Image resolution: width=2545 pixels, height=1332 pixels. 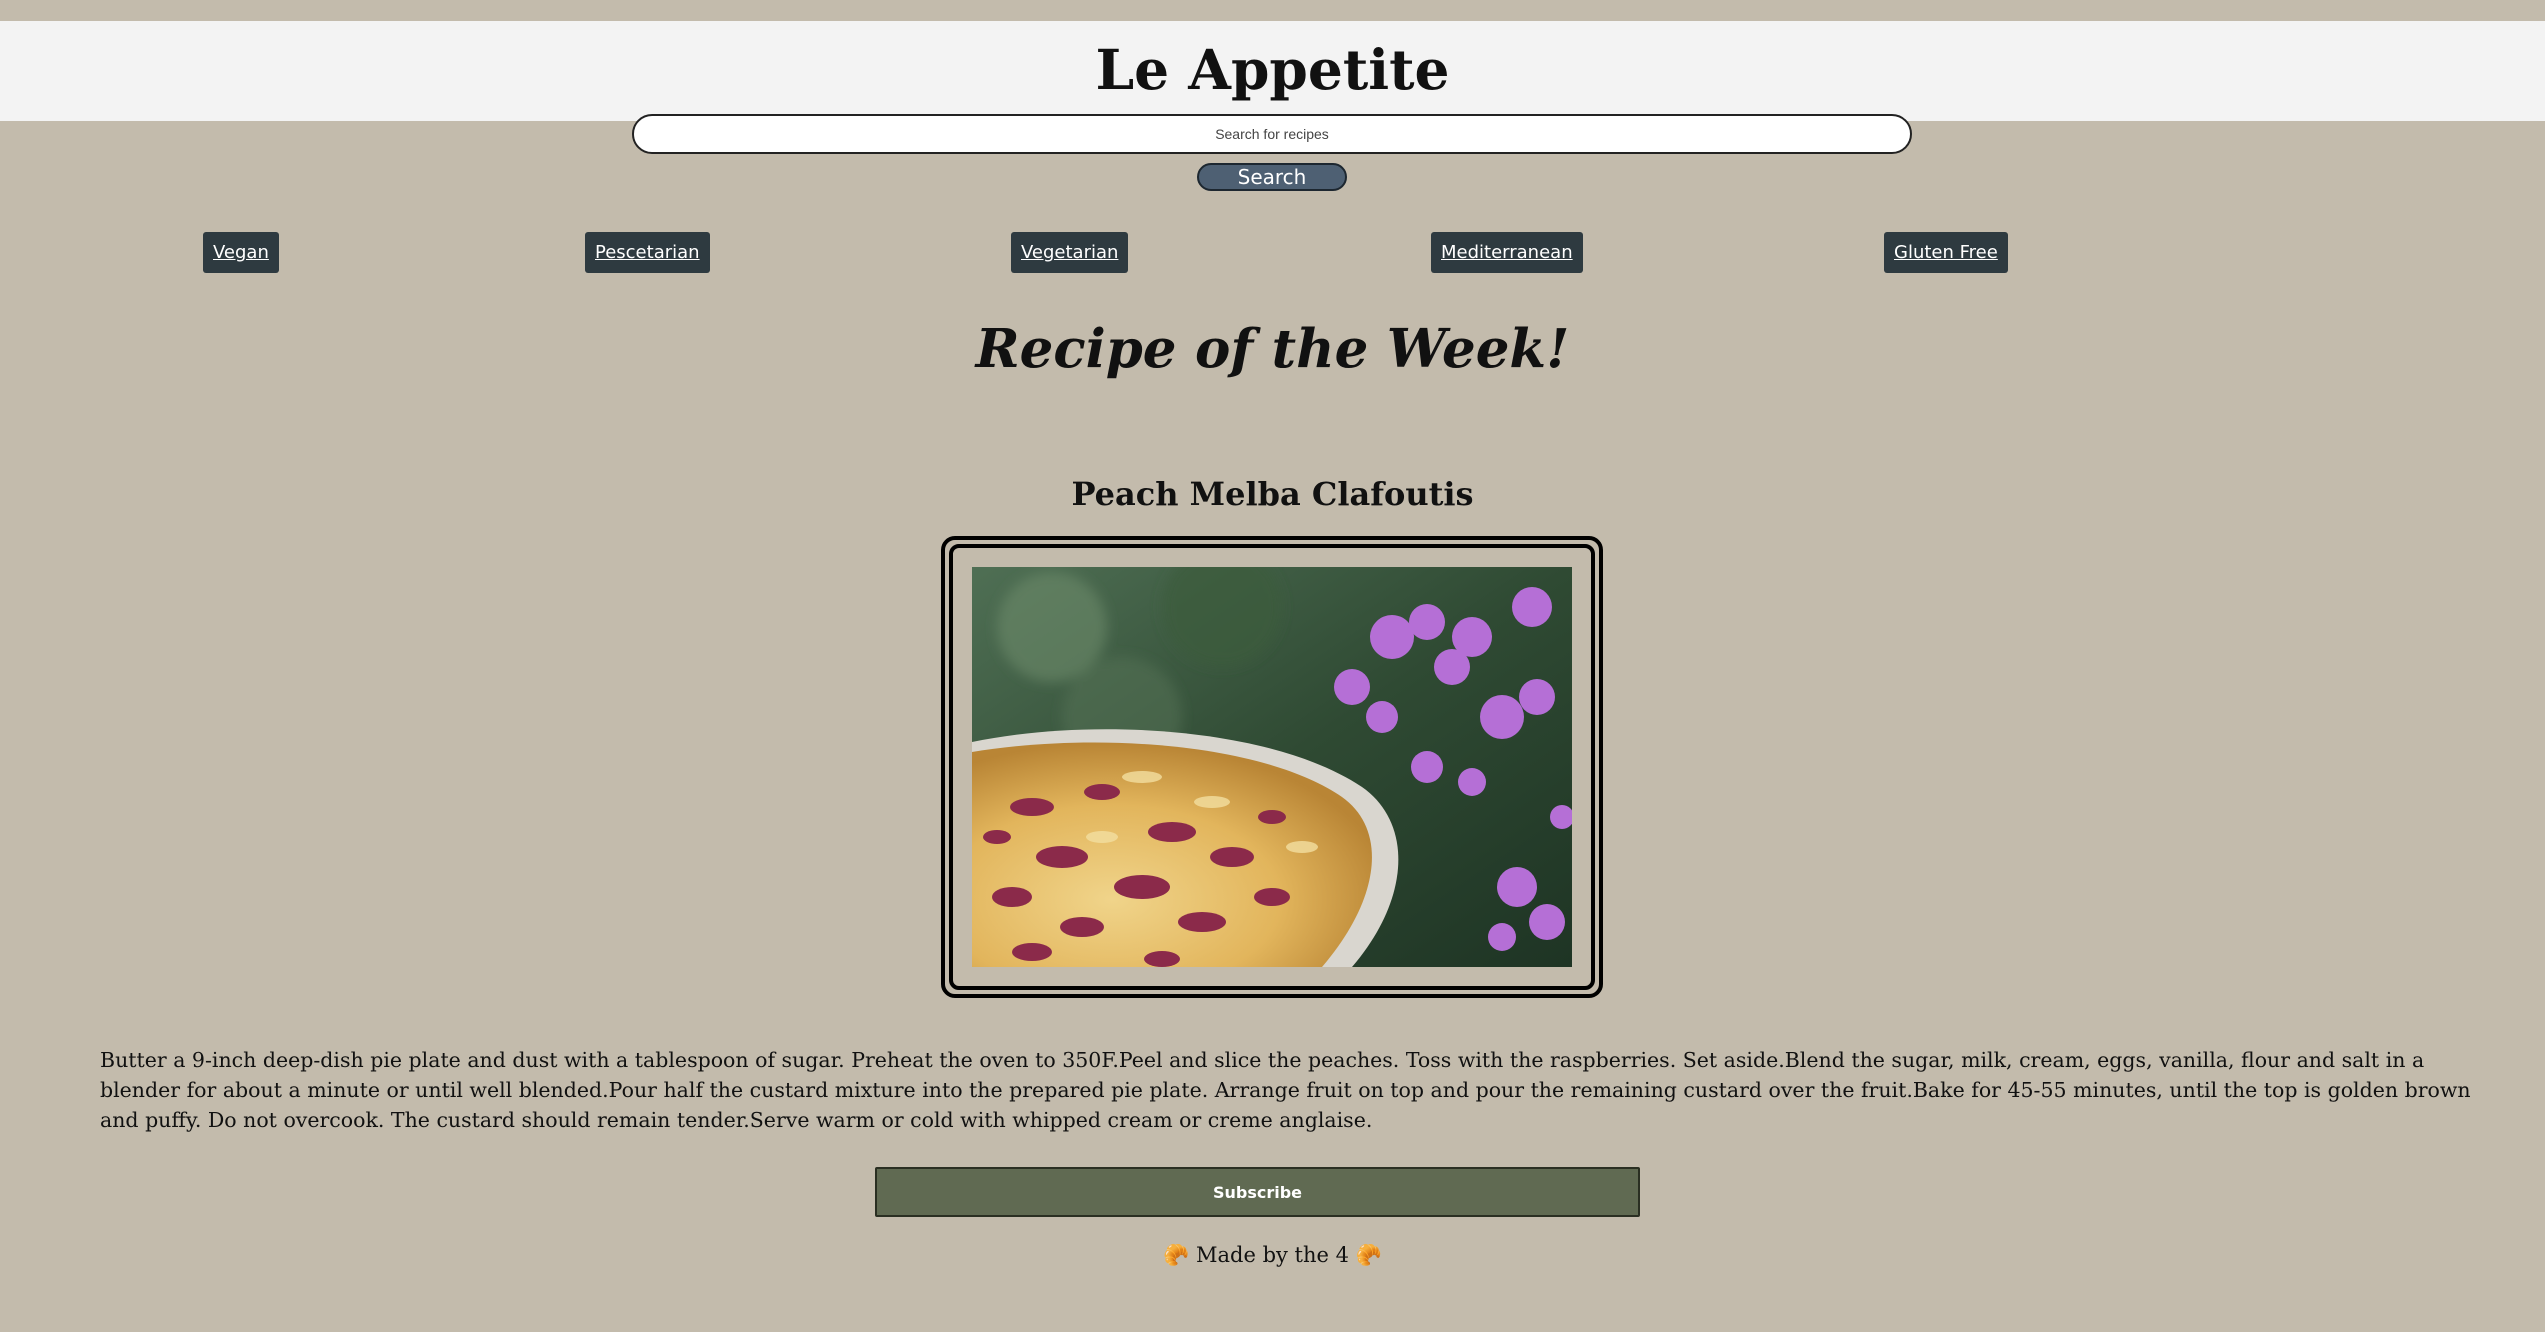 I want to click on category-mediterranean-link: Mediterranean, so click(x=1507, y=252).